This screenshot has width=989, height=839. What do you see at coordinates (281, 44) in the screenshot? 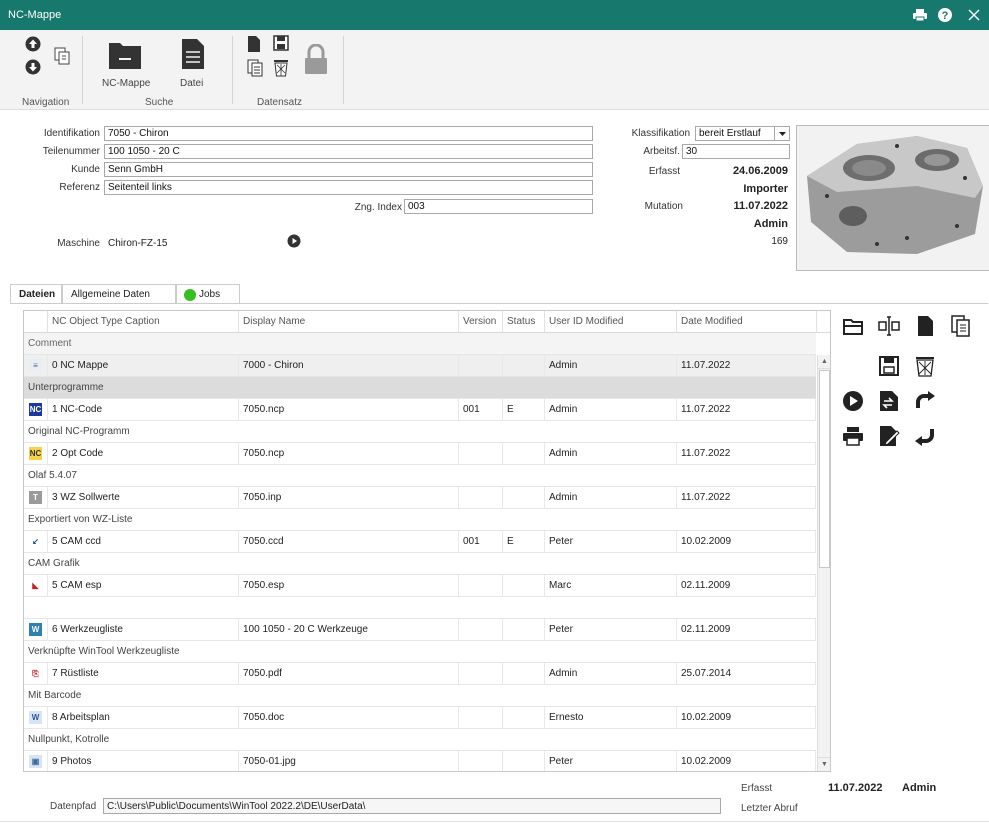
I see `save-icon` at bounding box center [281, 44].